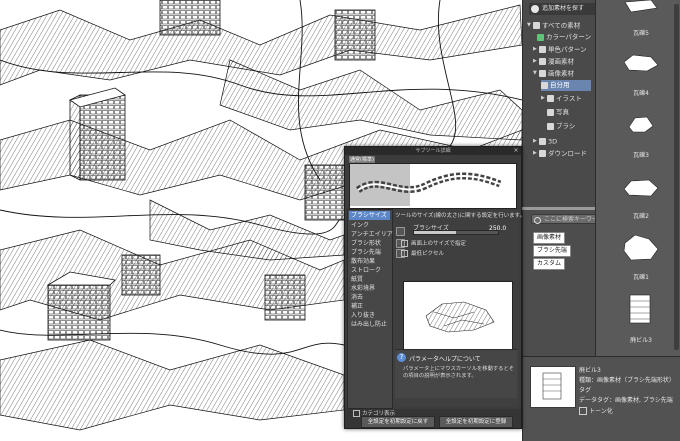 Image resolution: width=680 pixels, height=441 pixels. I want to click on tree-item-illustration: ▶ イラスト, so click(561, 98).